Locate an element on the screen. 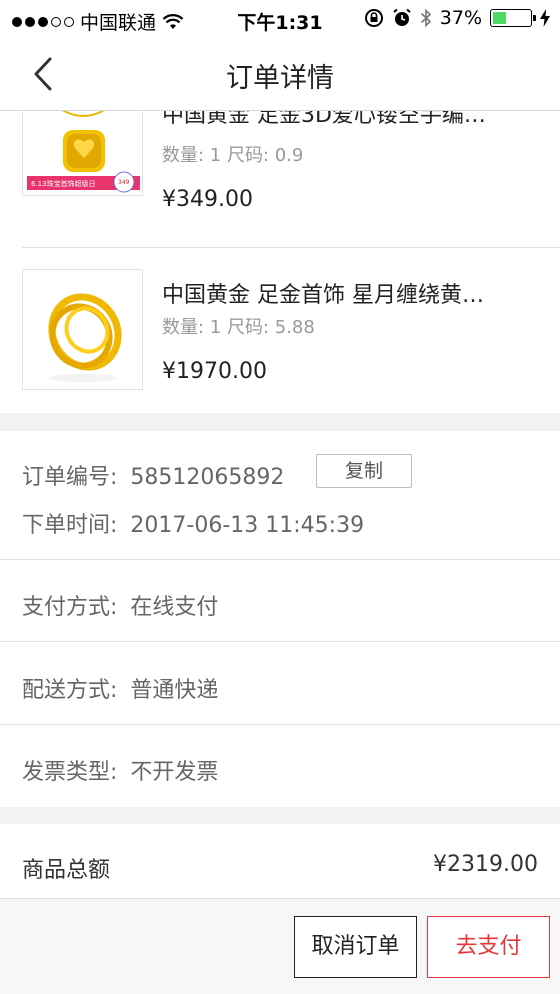 The height and width of the screenshot is (994, 560). product-item: 中国黄金 足金首饰 星月缠绕黄… 数量: 1 尺码: 5.88 ¥1970.00 is located at coordinates (280, 339).